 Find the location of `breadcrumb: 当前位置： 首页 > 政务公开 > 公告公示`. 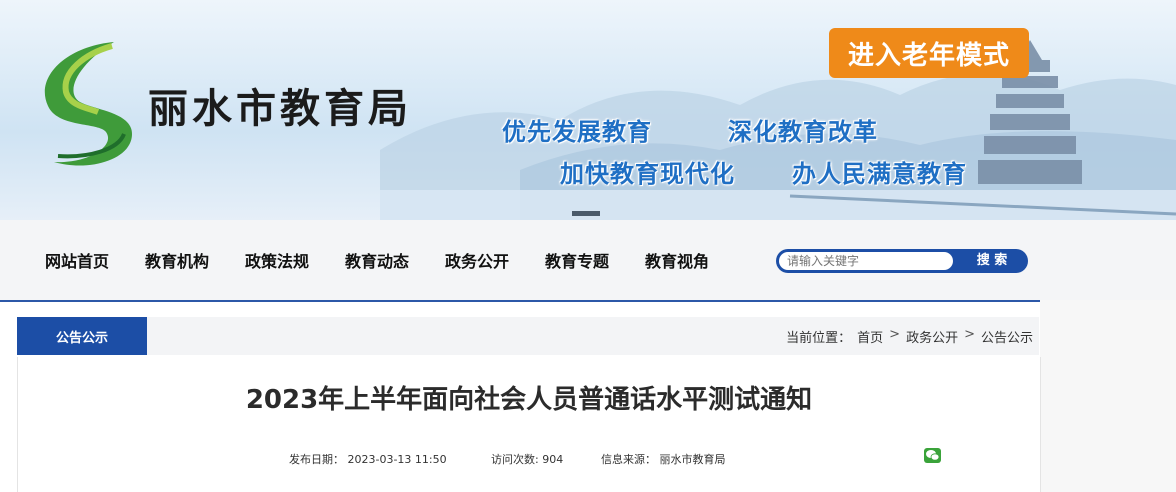

breadcrumb: 当前位置： 首页 > 政务公开 > 公告公示 is located at coordinates (909, 336).